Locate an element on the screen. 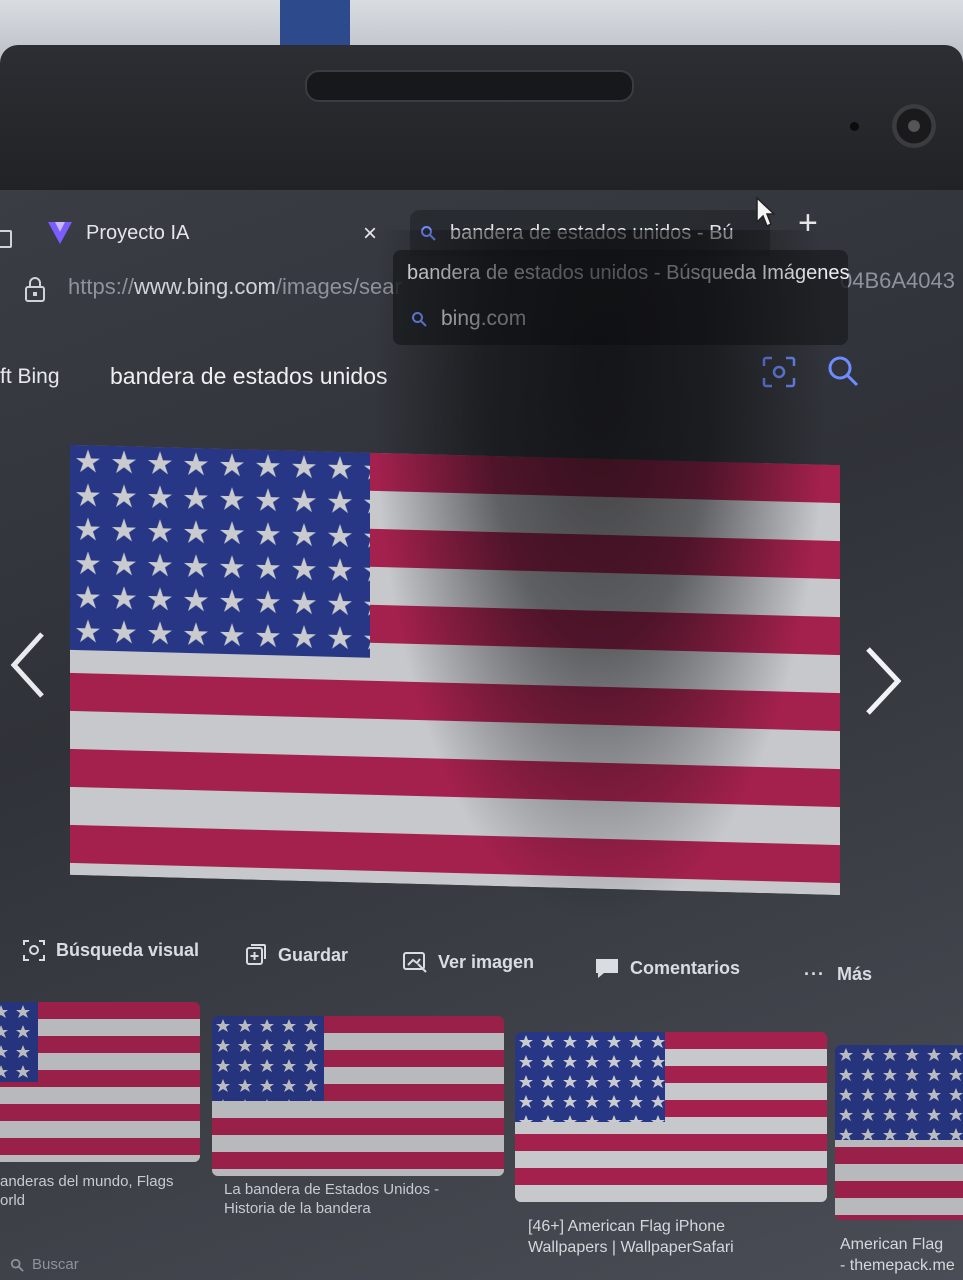 This screenshot has width=963, height=1280. more-icon: ··· is located at coordinates (814, 974).